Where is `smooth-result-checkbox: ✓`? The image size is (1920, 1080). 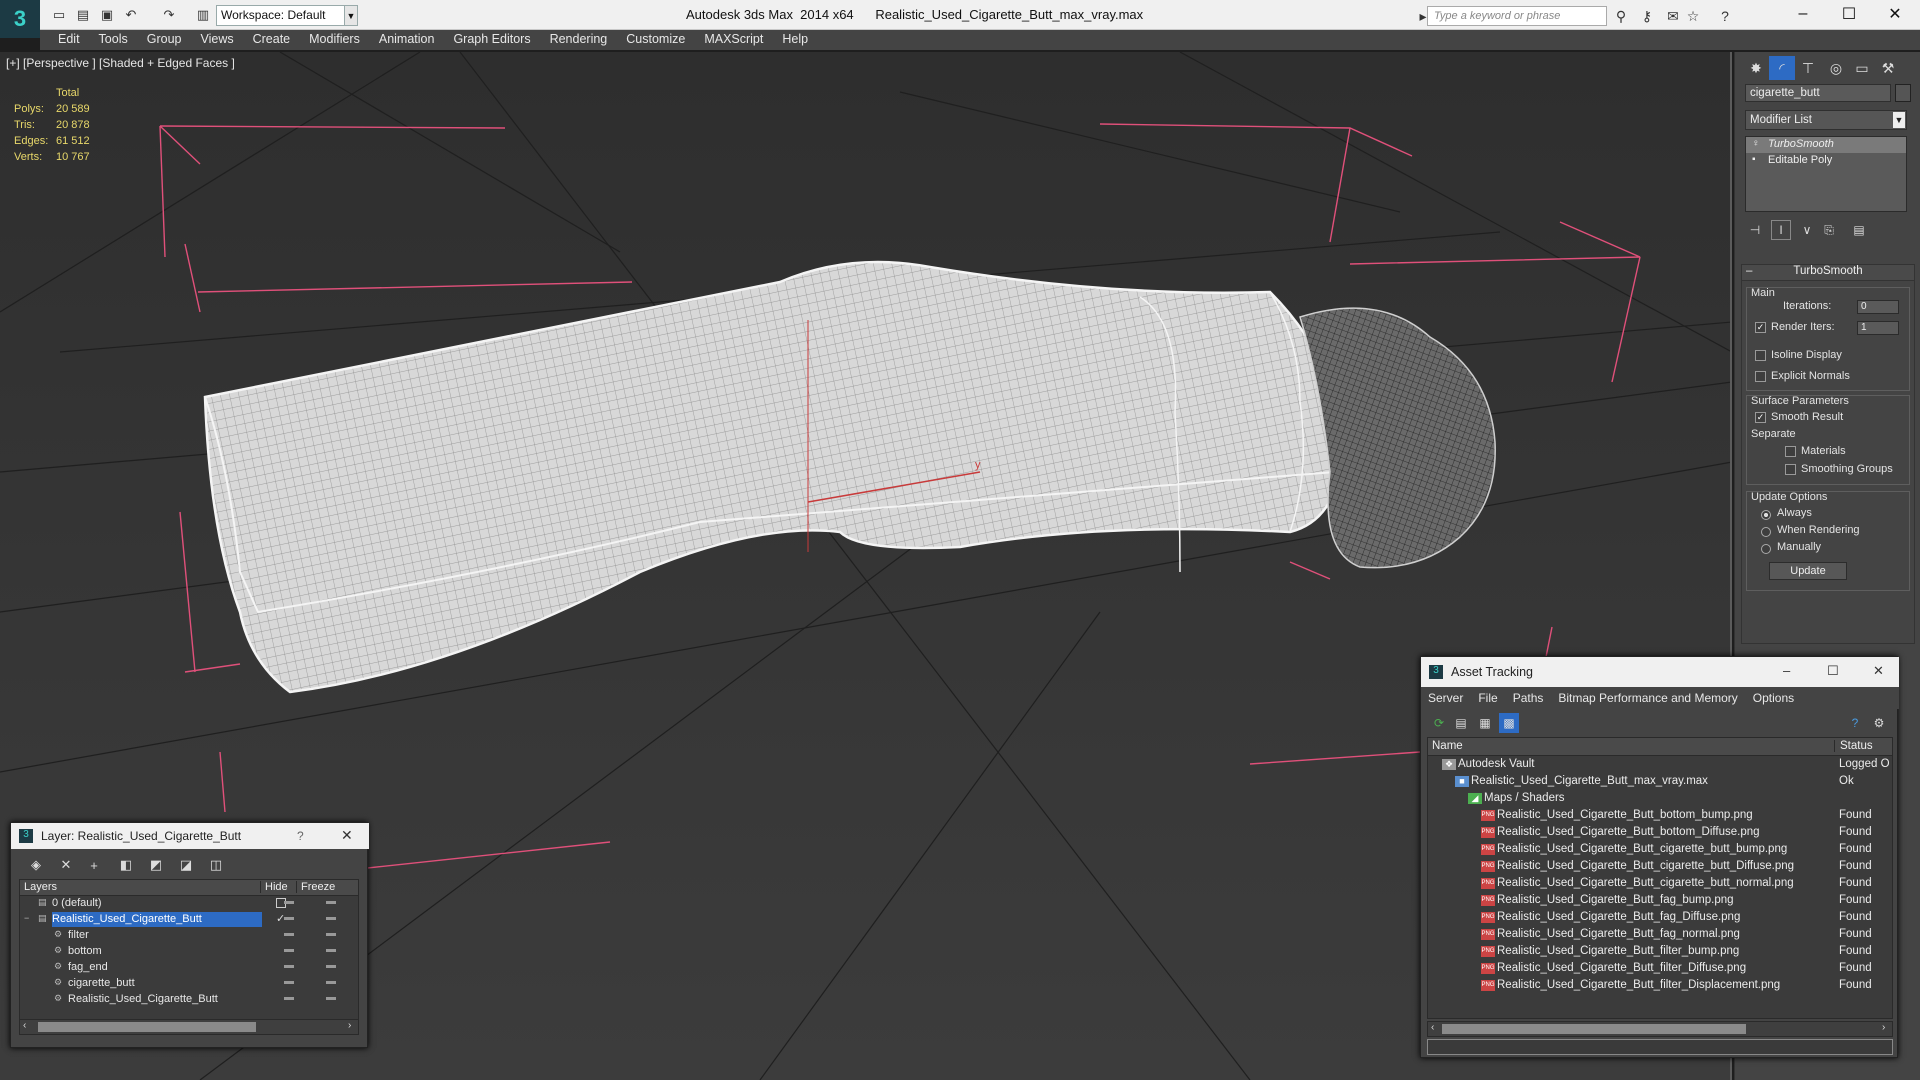 smooth-result-checkbox: ✓ is located at coordinates (1760, 417).